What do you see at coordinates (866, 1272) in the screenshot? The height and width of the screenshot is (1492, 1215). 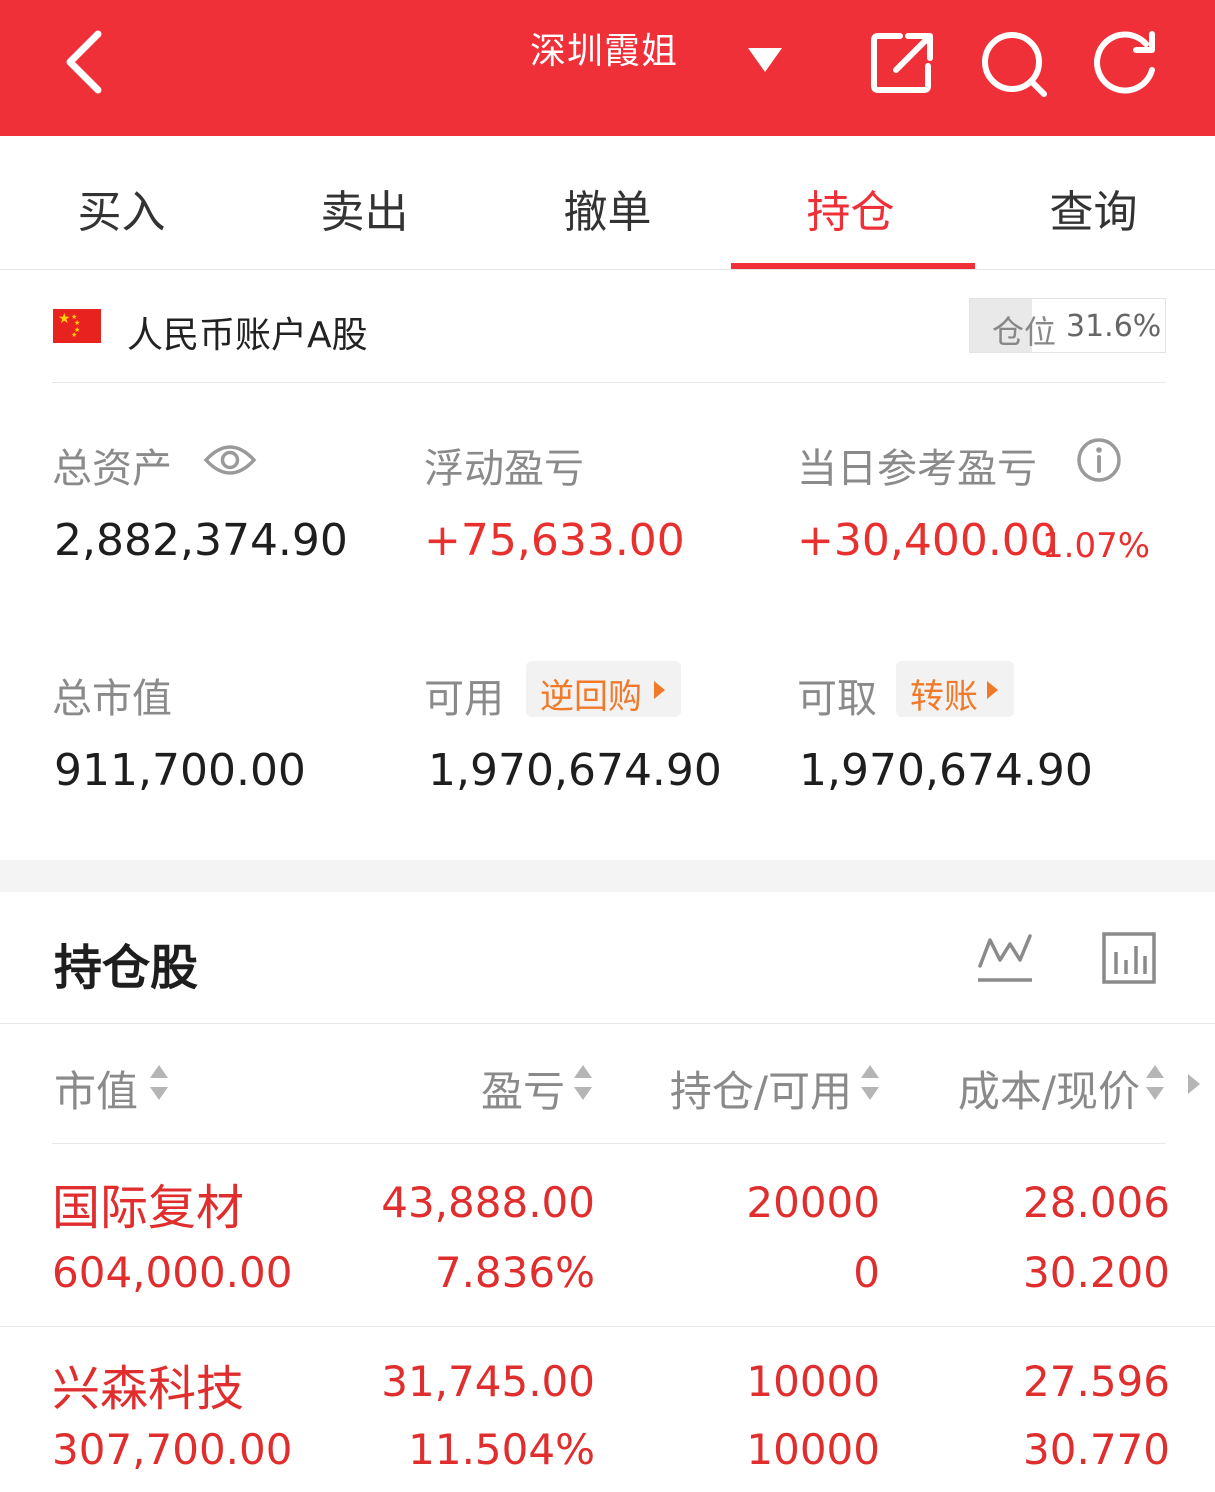 I see `stock-available: 0` at bounding box center [866, 1272].